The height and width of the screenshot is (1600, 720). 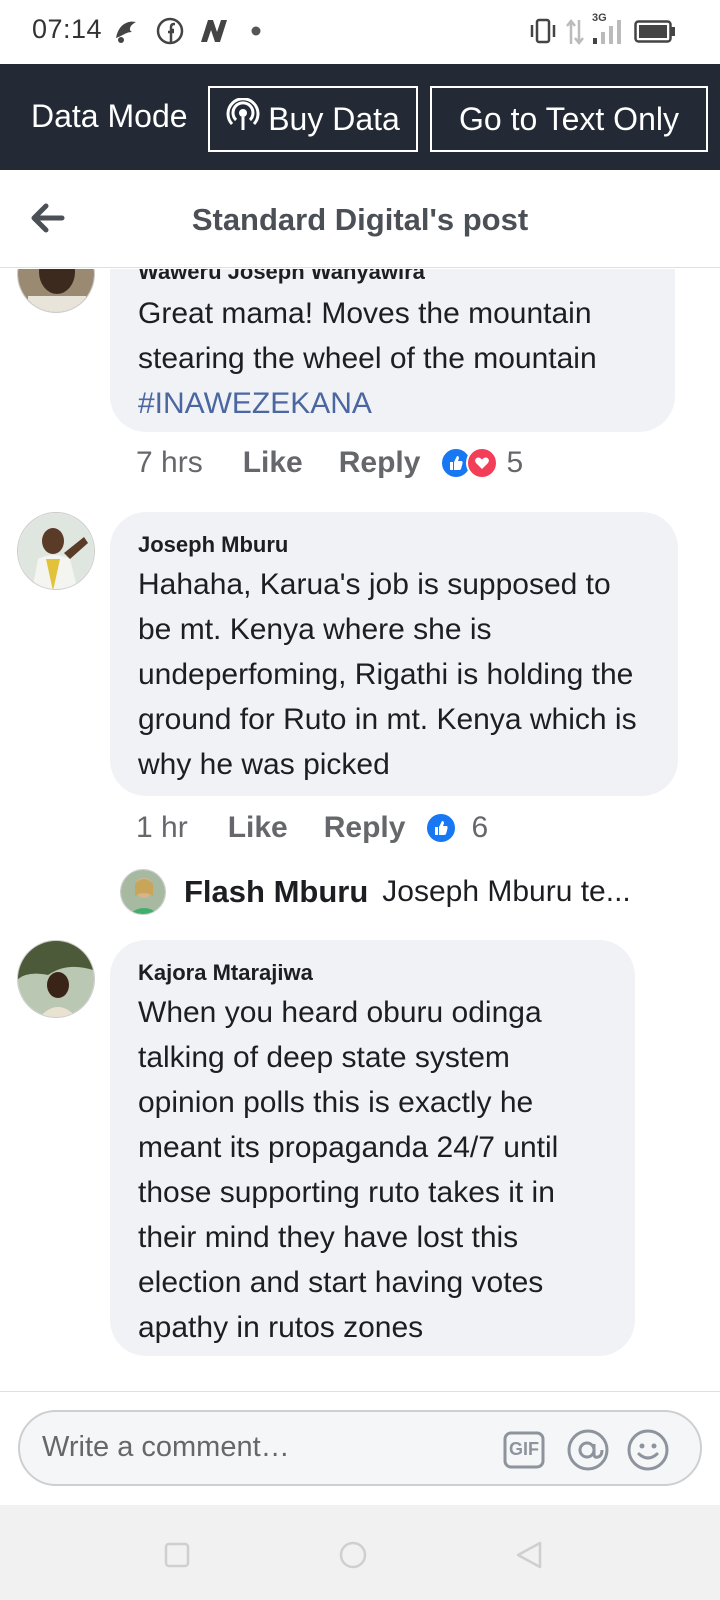 I want to click on reaction-count: 6, so click(x=480, y=827).